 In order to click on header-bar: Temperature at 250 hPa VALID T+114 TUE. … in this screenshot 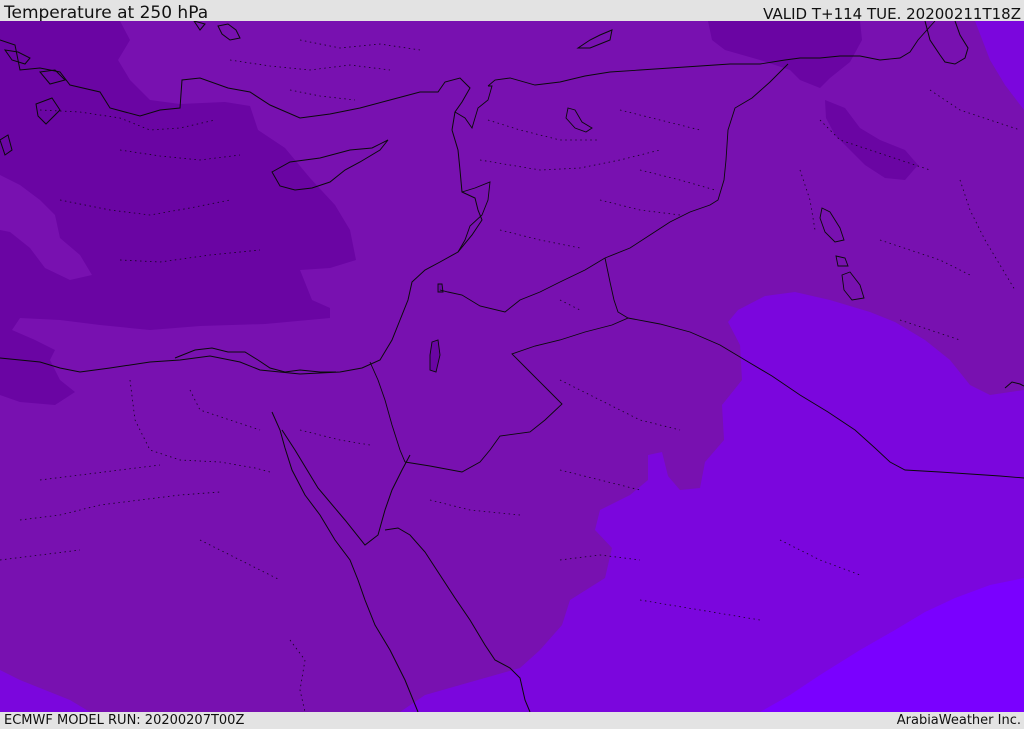, I will do `click(512, 11)`.